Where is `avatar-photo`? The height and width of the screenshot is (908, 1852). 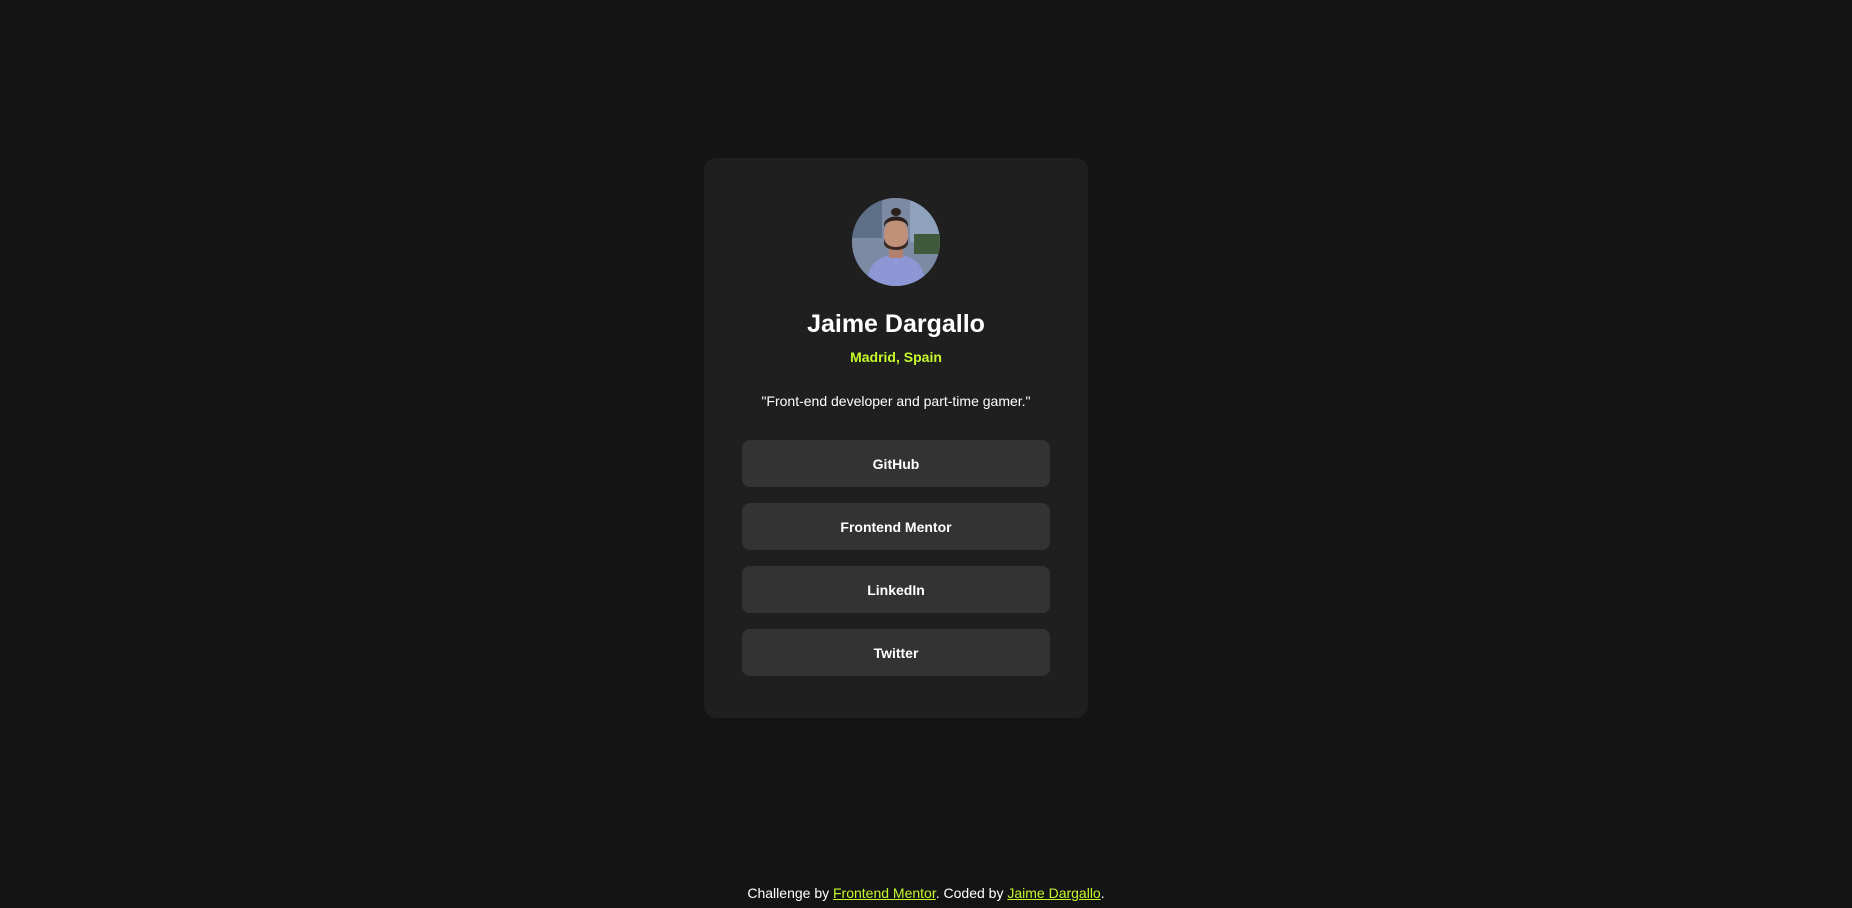 avatar-photo is located at coordinates (896, 242).